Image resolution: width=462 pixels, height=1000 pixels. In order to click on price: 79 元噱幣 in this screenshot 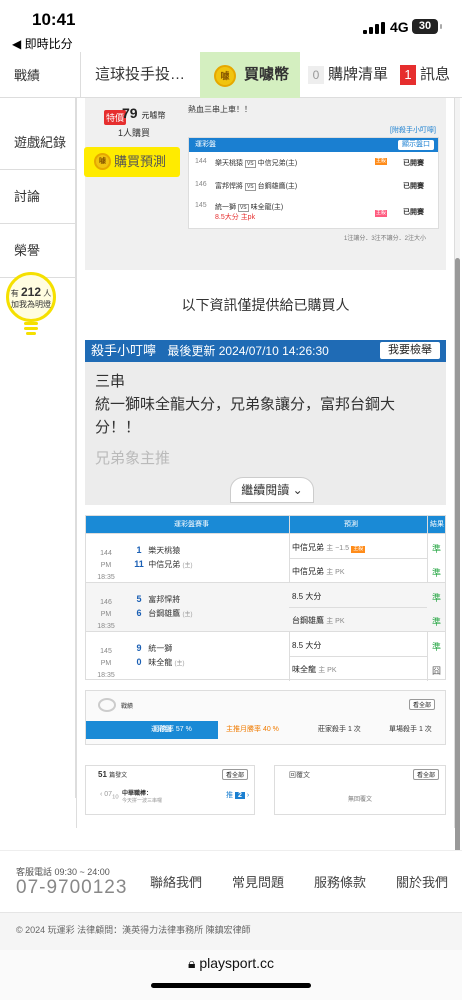, I will do `click(143, 113)`.